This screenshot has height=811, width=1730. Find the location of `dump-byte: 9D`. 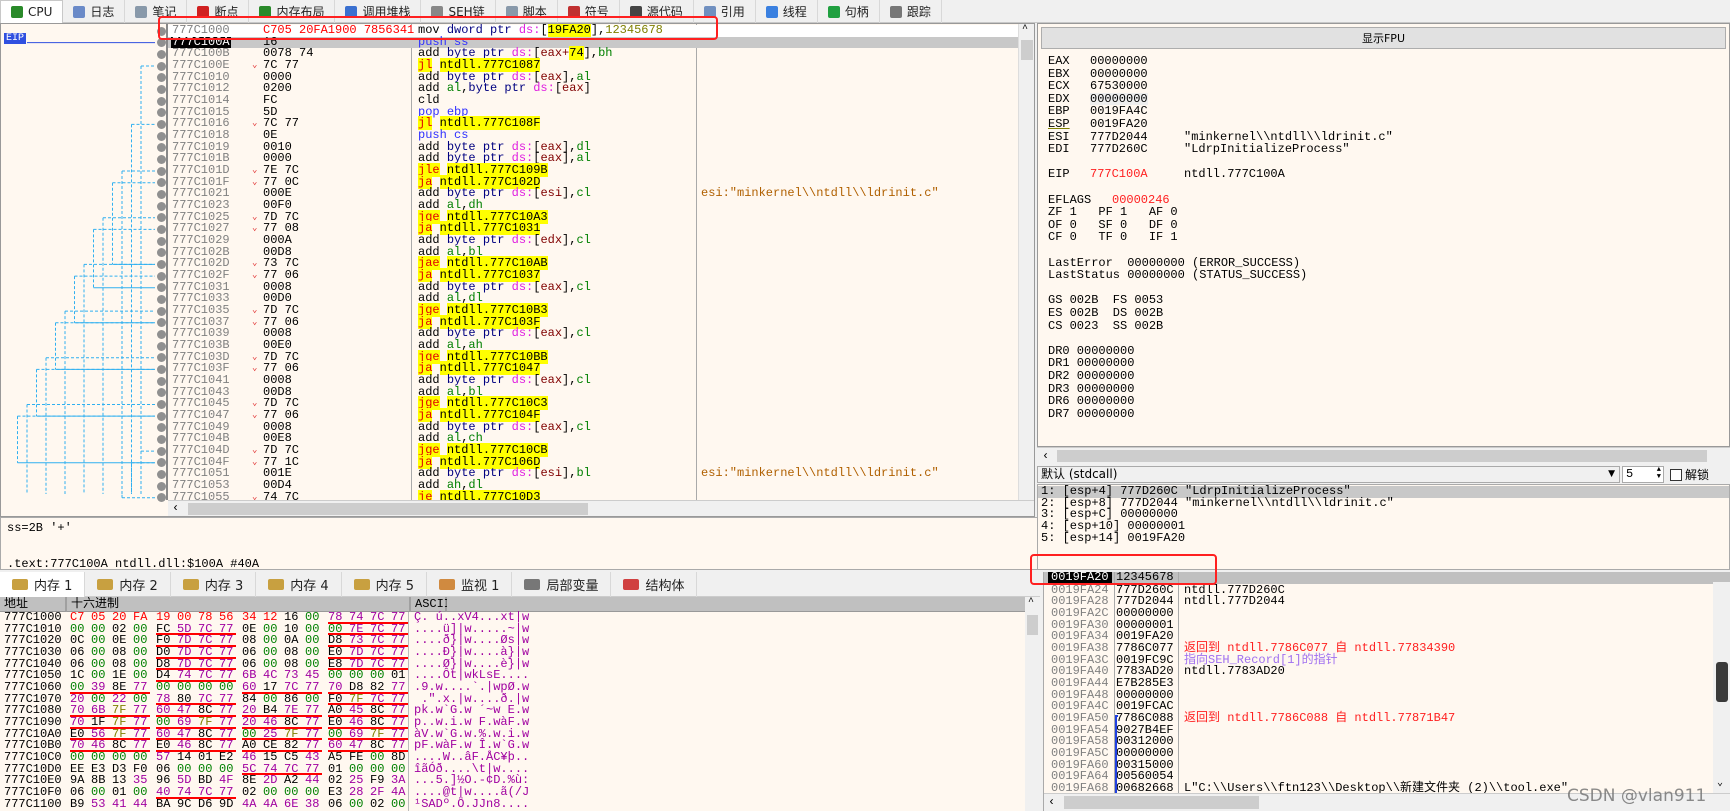

dump-byte: 9D is located at coordinates (226, 804).